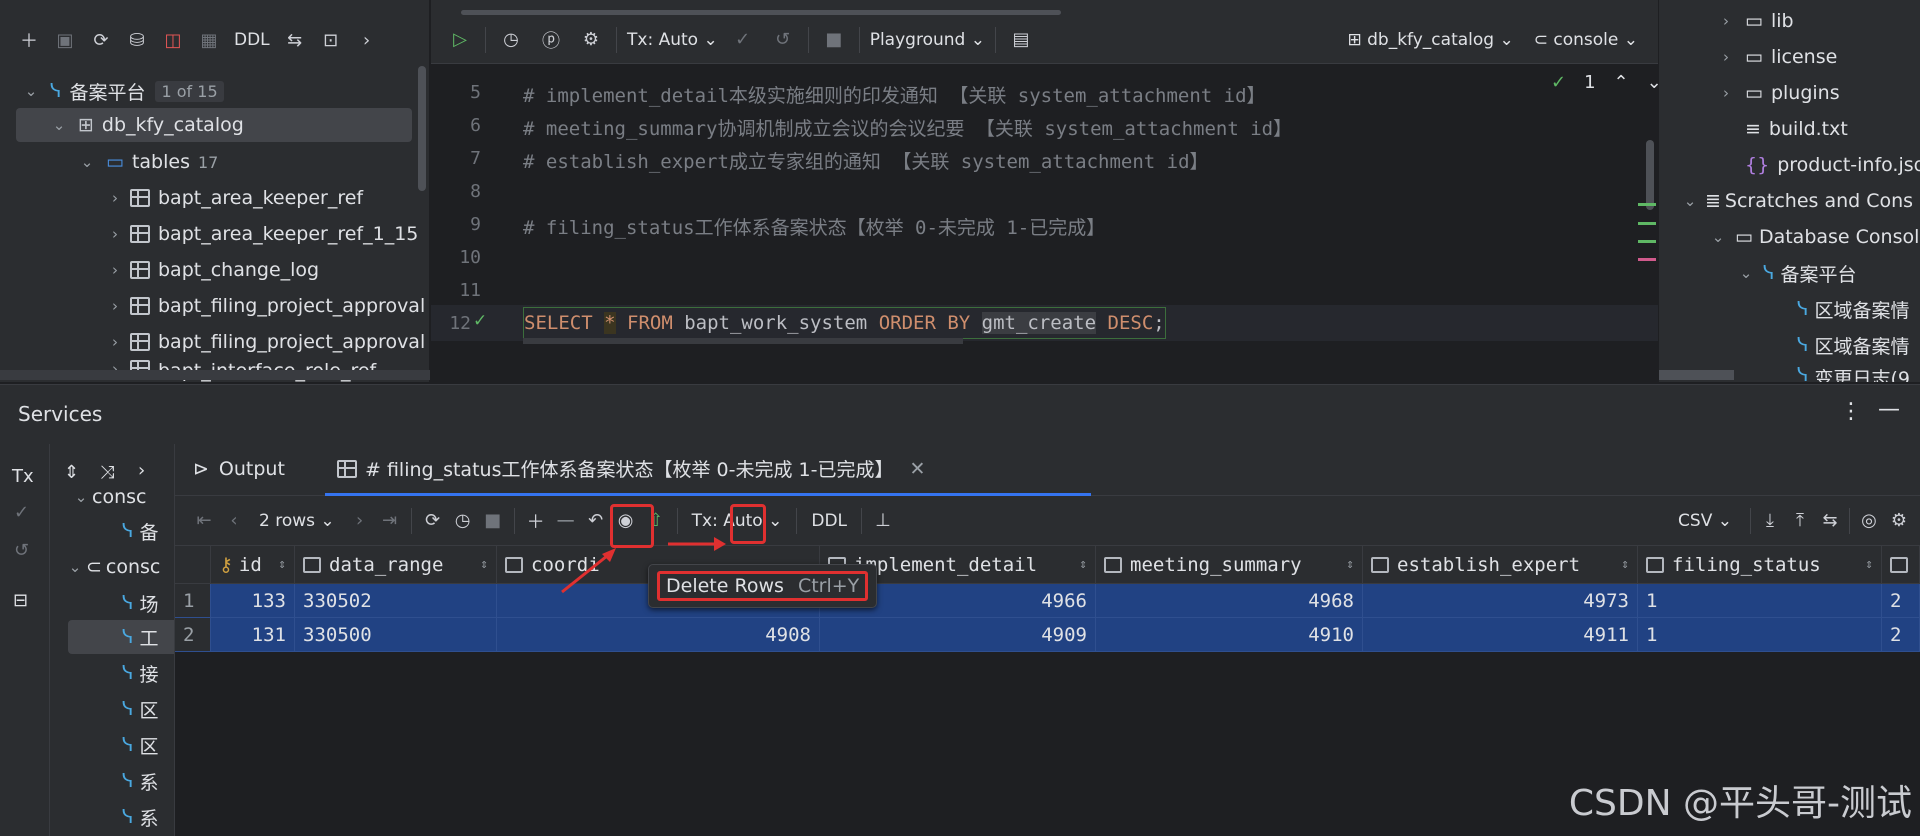 The height and width of the screenshot is (836, 1920). What do you see at coordinates (1760, 565) in the screenshot?
I see `column-header-filing-status: filing_status ⇕` at bounding box center [1760, 565].